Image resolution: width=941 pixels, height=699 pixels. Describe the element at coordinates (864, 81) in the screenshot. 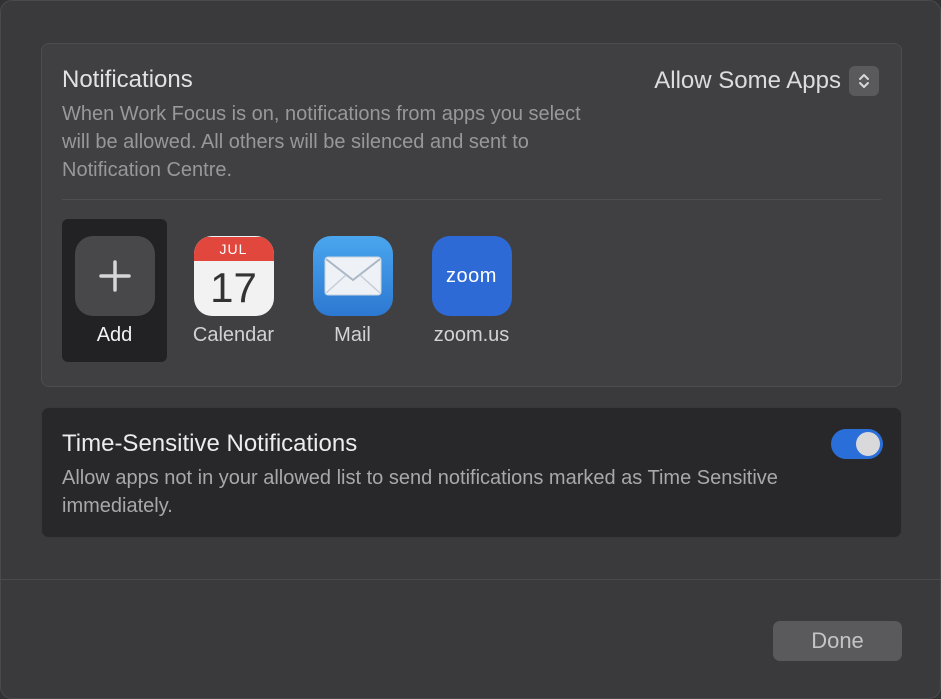

I see `up-down-chevron-icon` at that location.